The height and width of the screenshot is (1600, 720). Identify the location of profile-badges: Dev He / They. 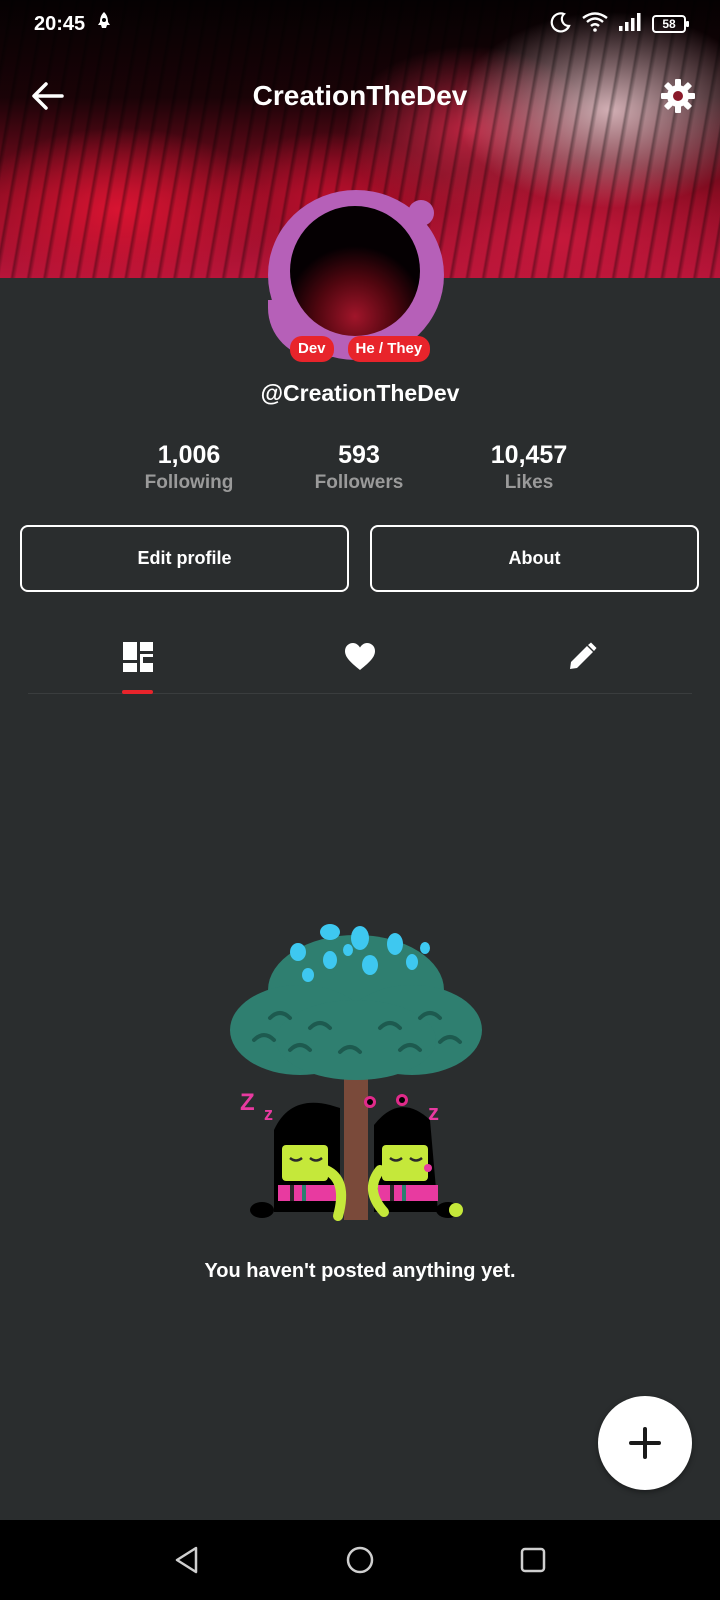
(360, 349).